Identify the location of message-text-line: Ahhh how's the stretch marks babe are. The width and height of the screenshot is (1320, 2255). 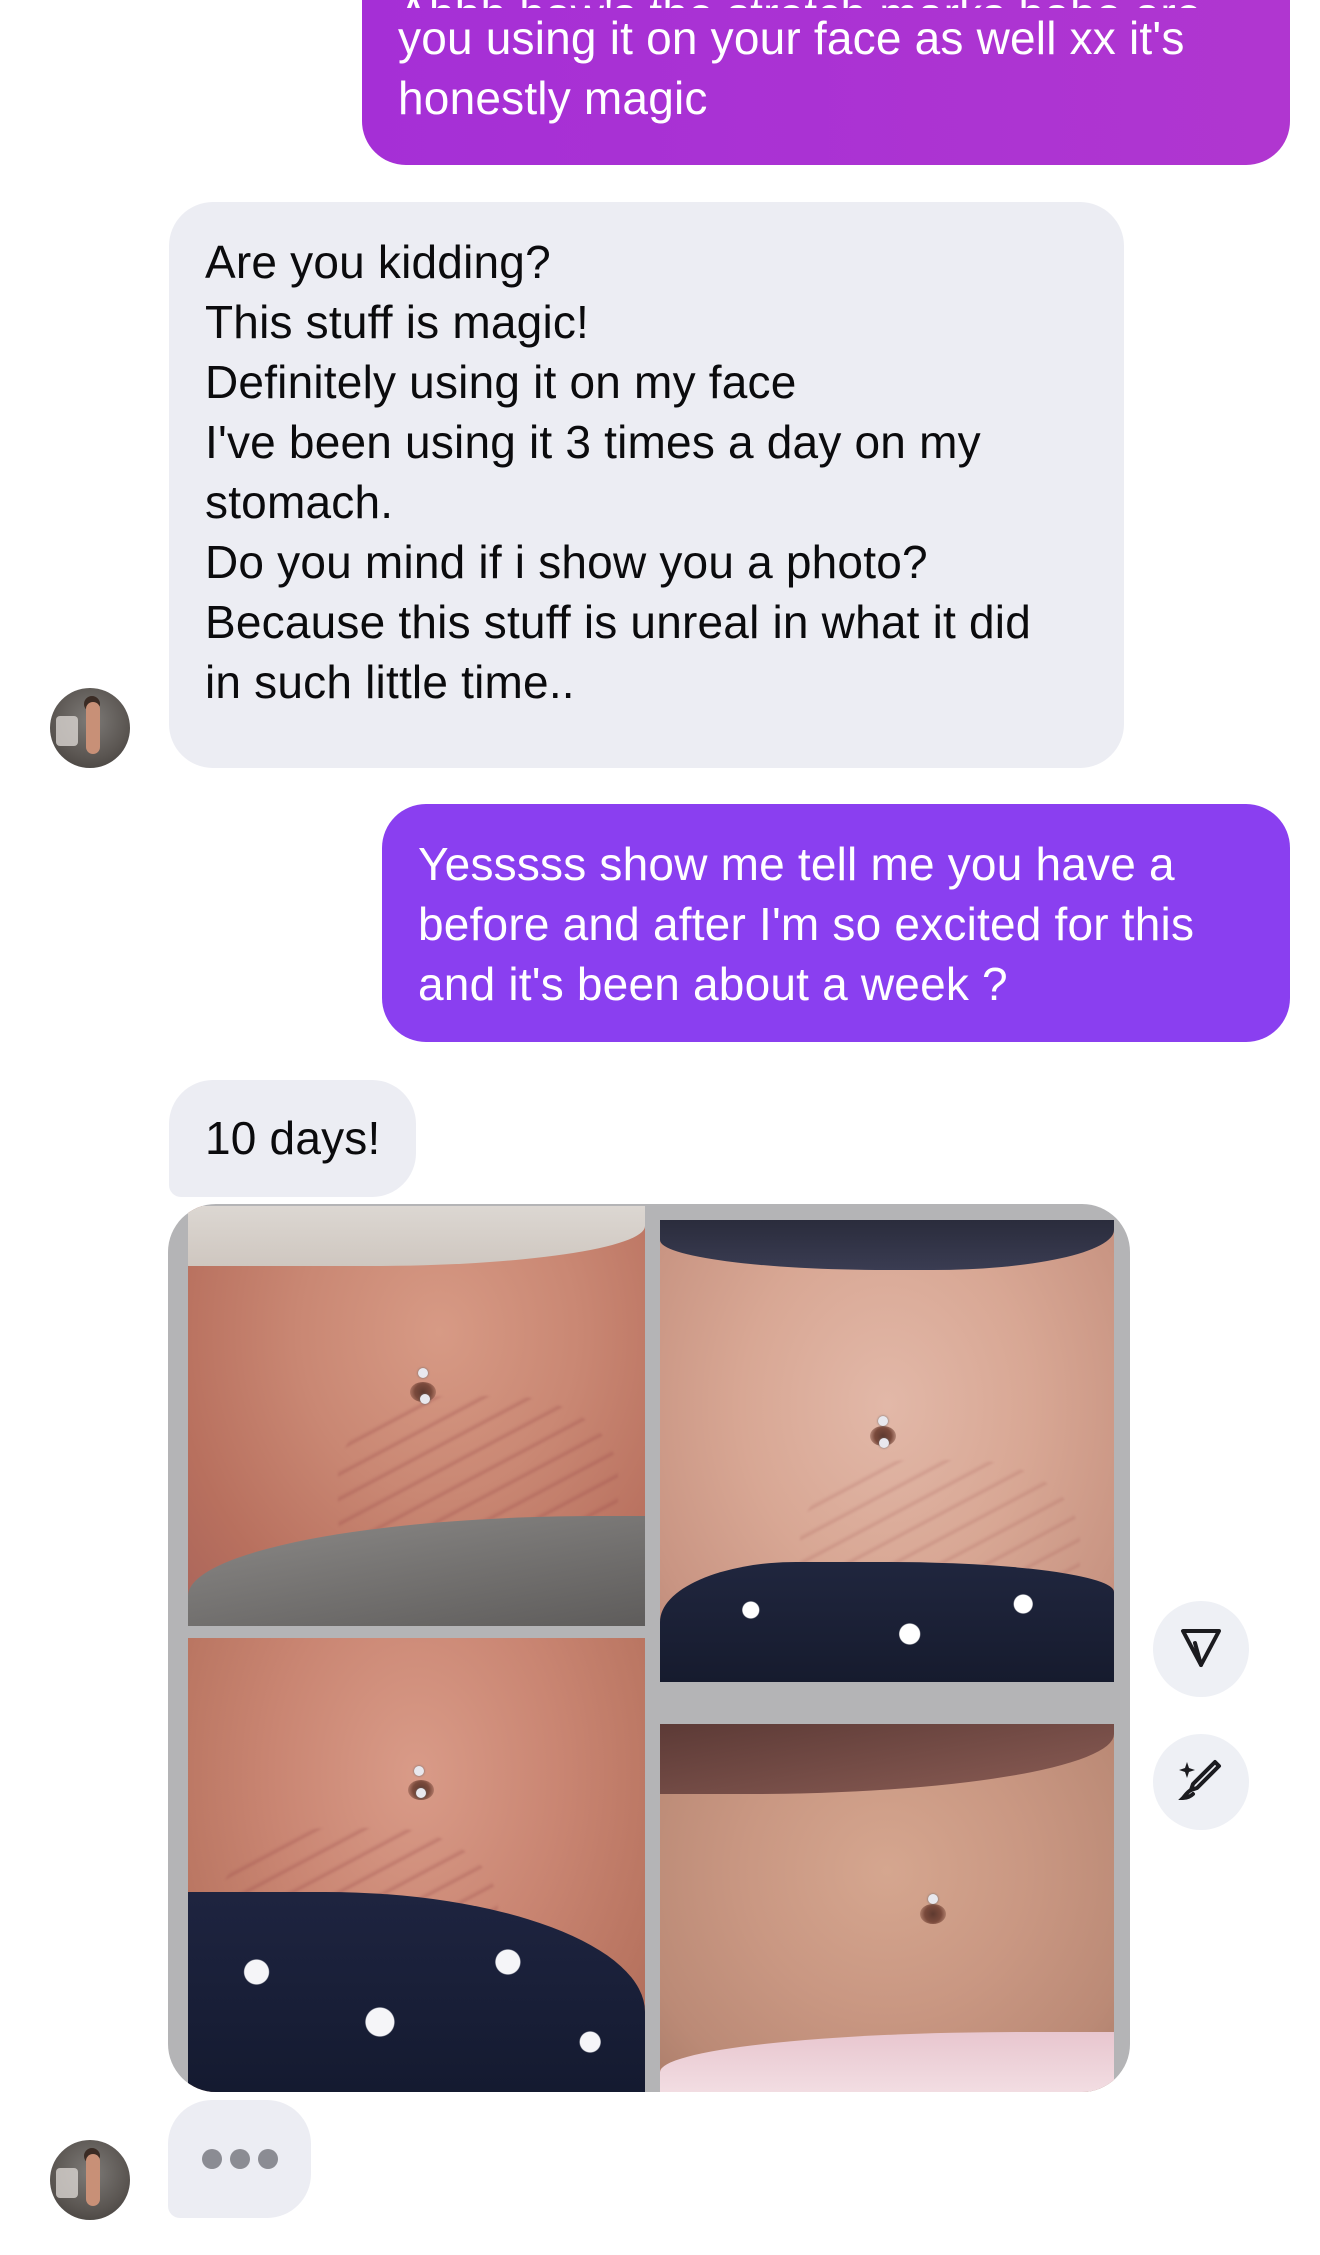
(826, 4).